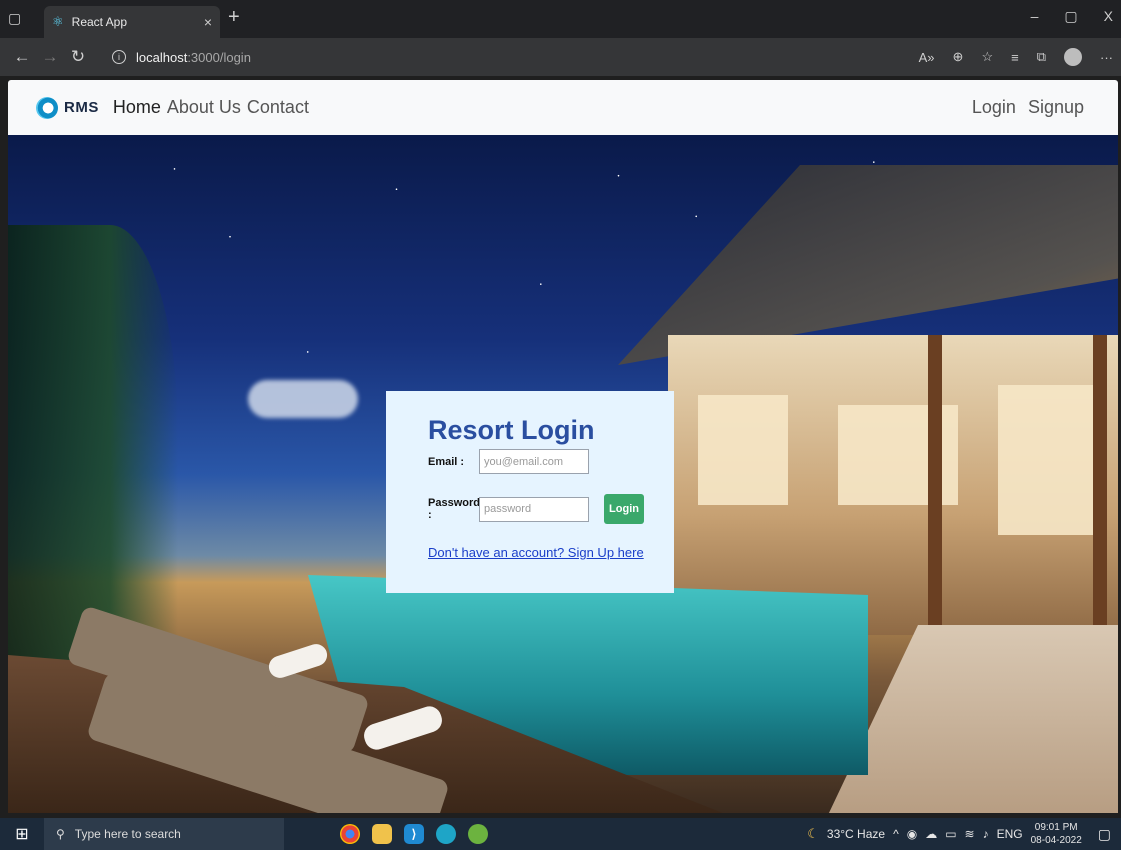 This screenshot has width=1121, height=850. I want to click on read-aloud-icon: A», so click(927, 57).